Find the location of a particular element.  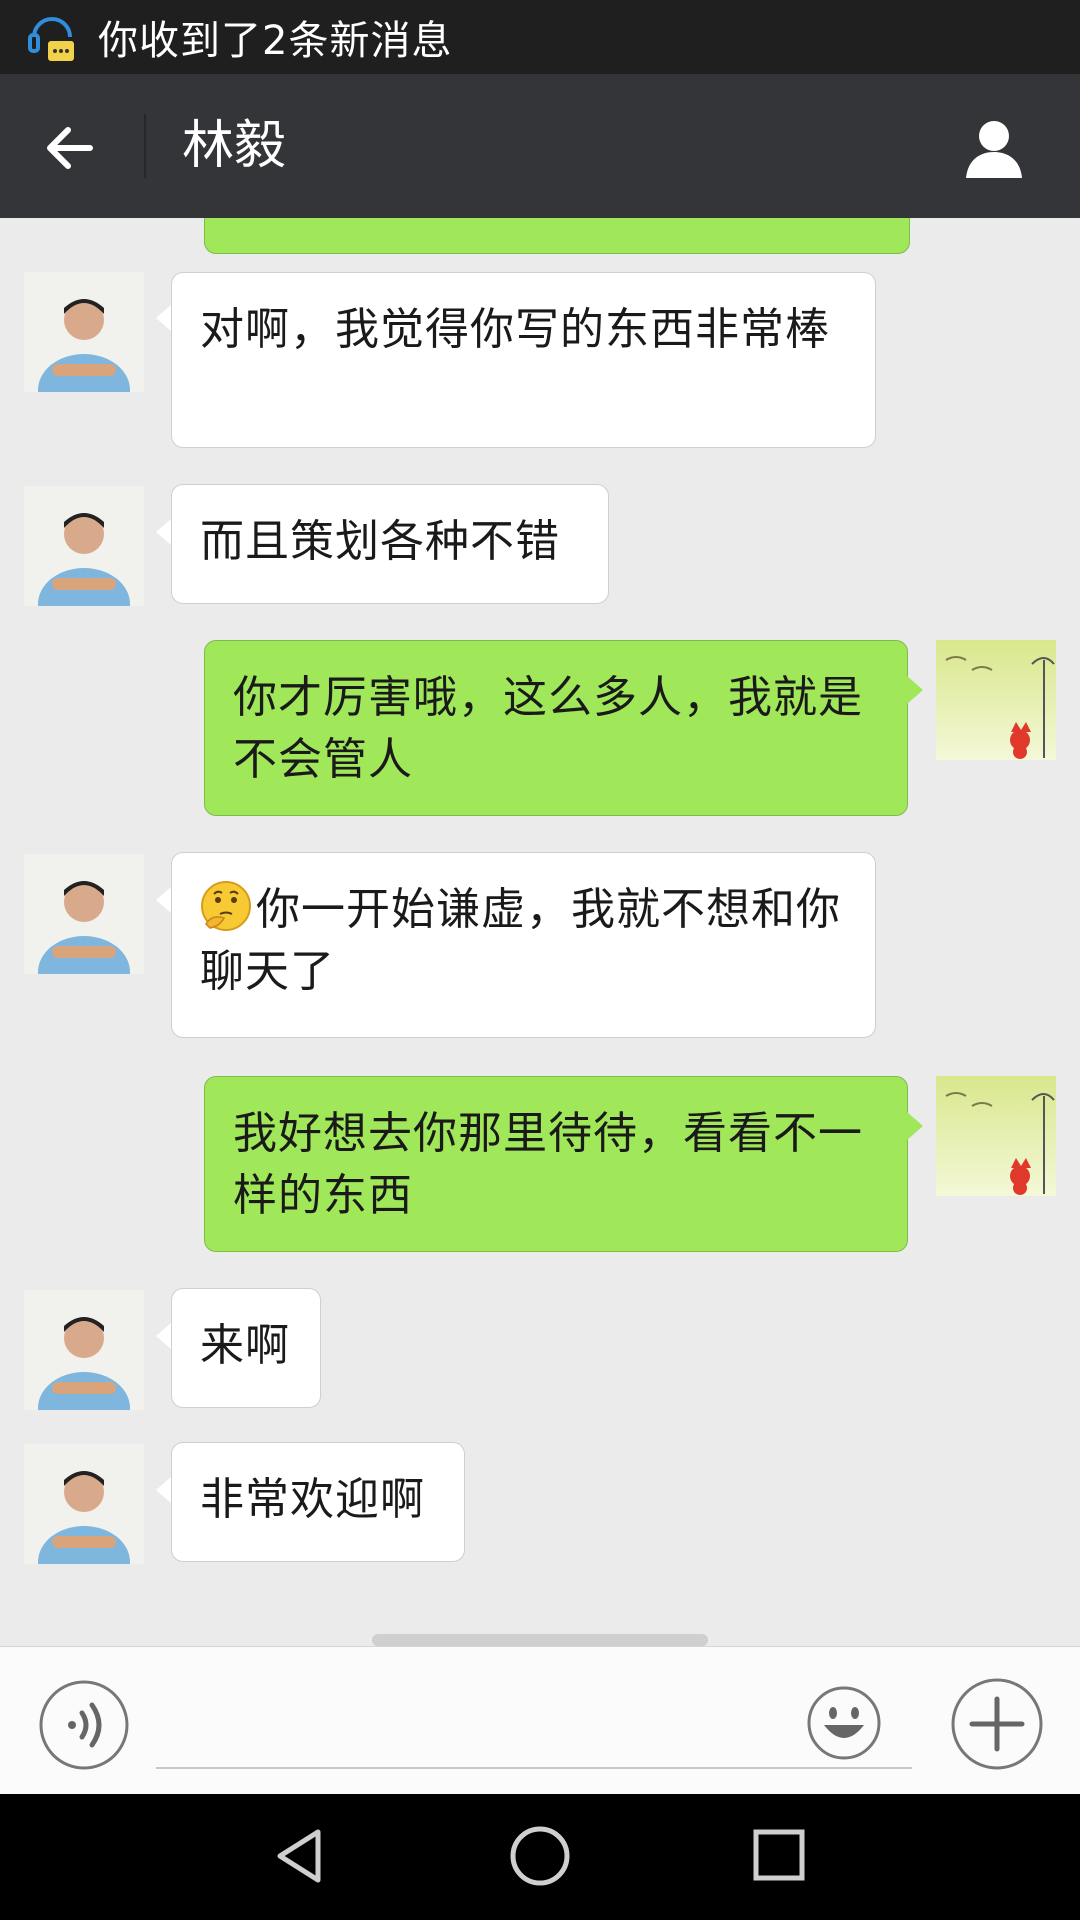

title-bar: 林毅 is located at coordinates (540, 146).